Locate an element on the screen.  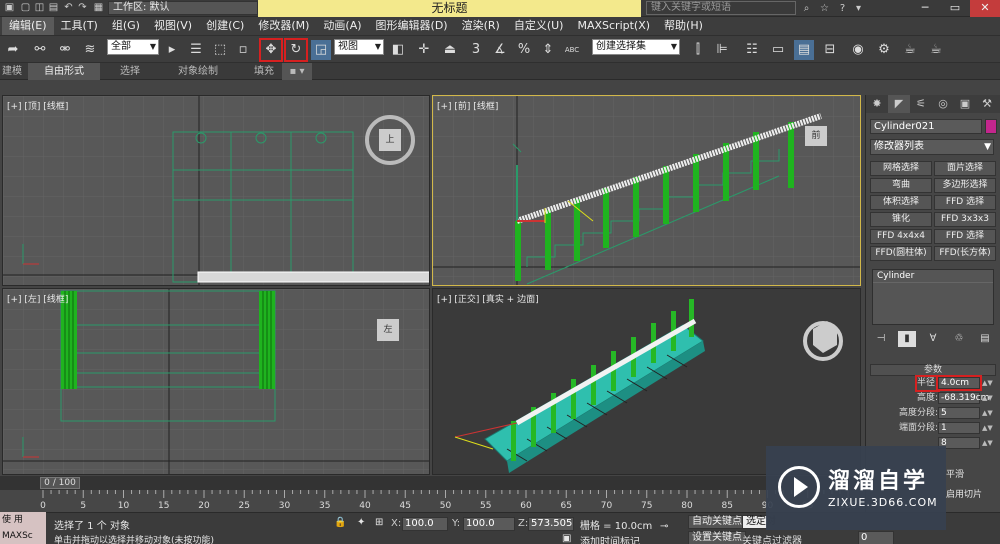
key-filters: 关键点过滤器 is located at coordinates (772, 538).